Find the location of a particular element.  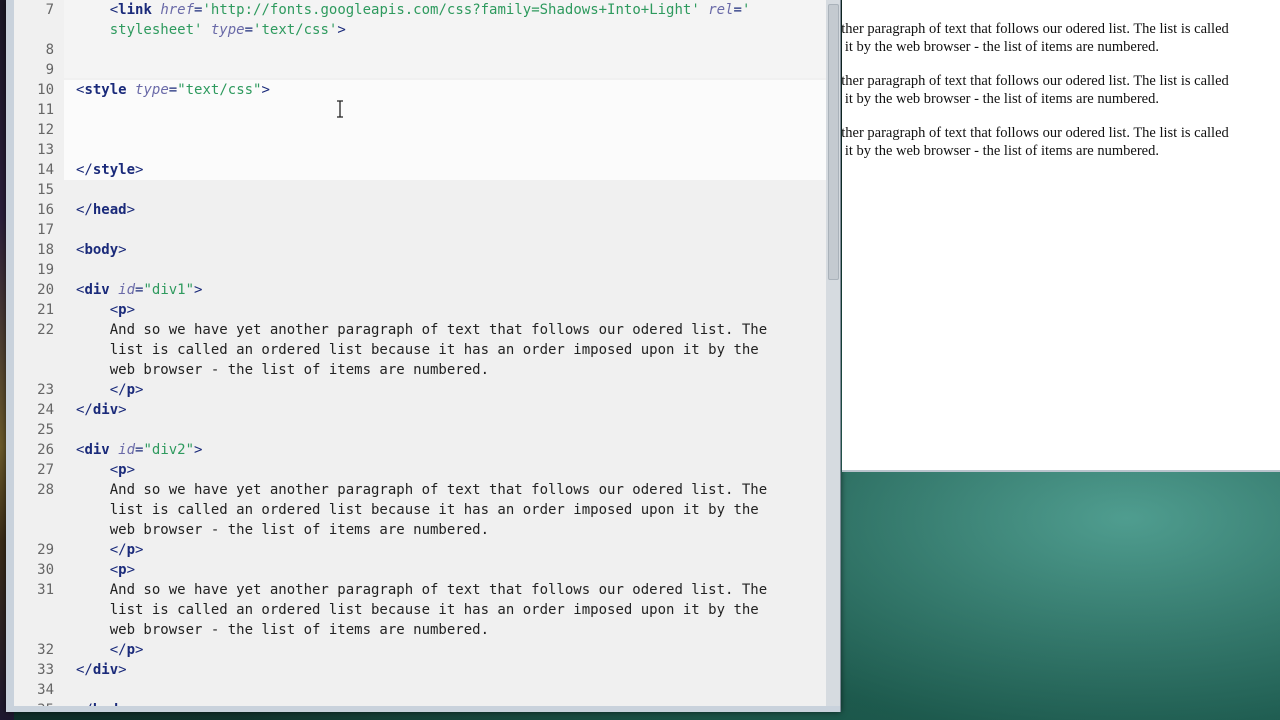

line-number: 35 is located at coordinates (34, 703).